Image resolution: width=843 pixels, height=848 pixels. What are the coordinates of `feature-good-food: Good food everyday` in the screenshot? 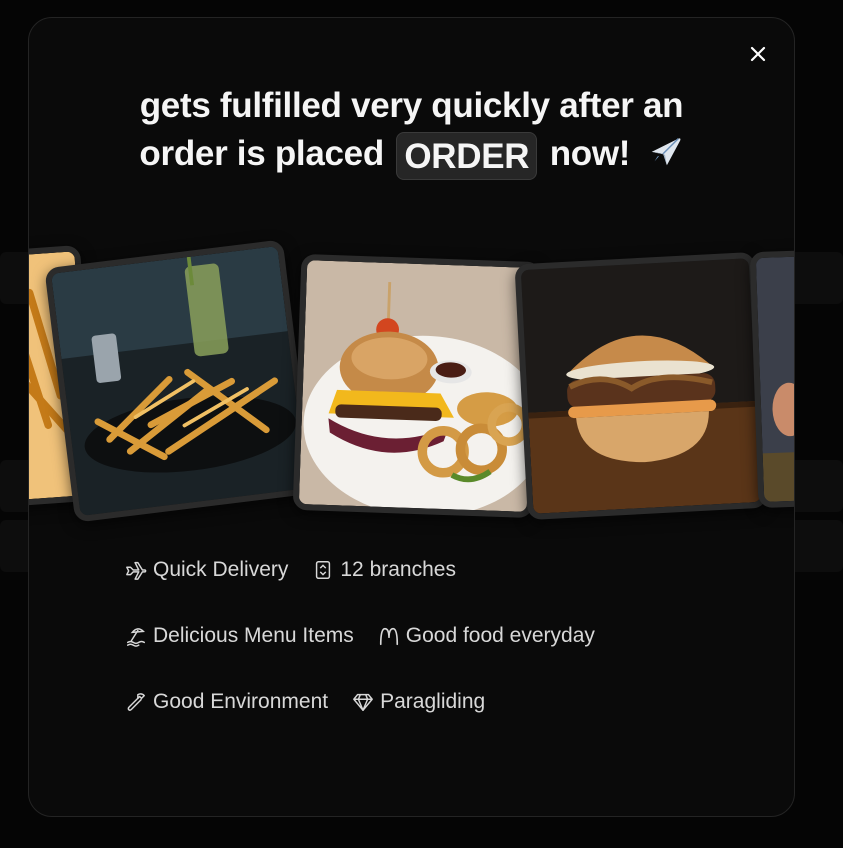 It's located at (486, 636).